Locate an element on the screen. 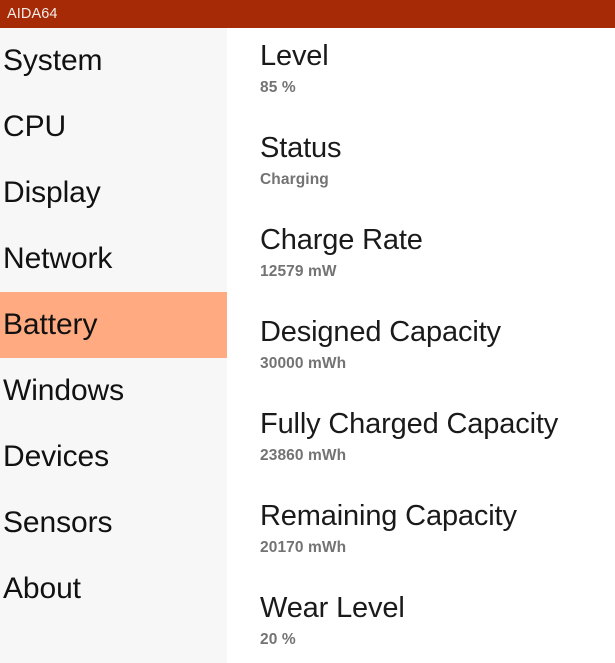 This screenshot has height=663, width=615. sidebar-item-windows: Windows is located at coordinates (113, 391).